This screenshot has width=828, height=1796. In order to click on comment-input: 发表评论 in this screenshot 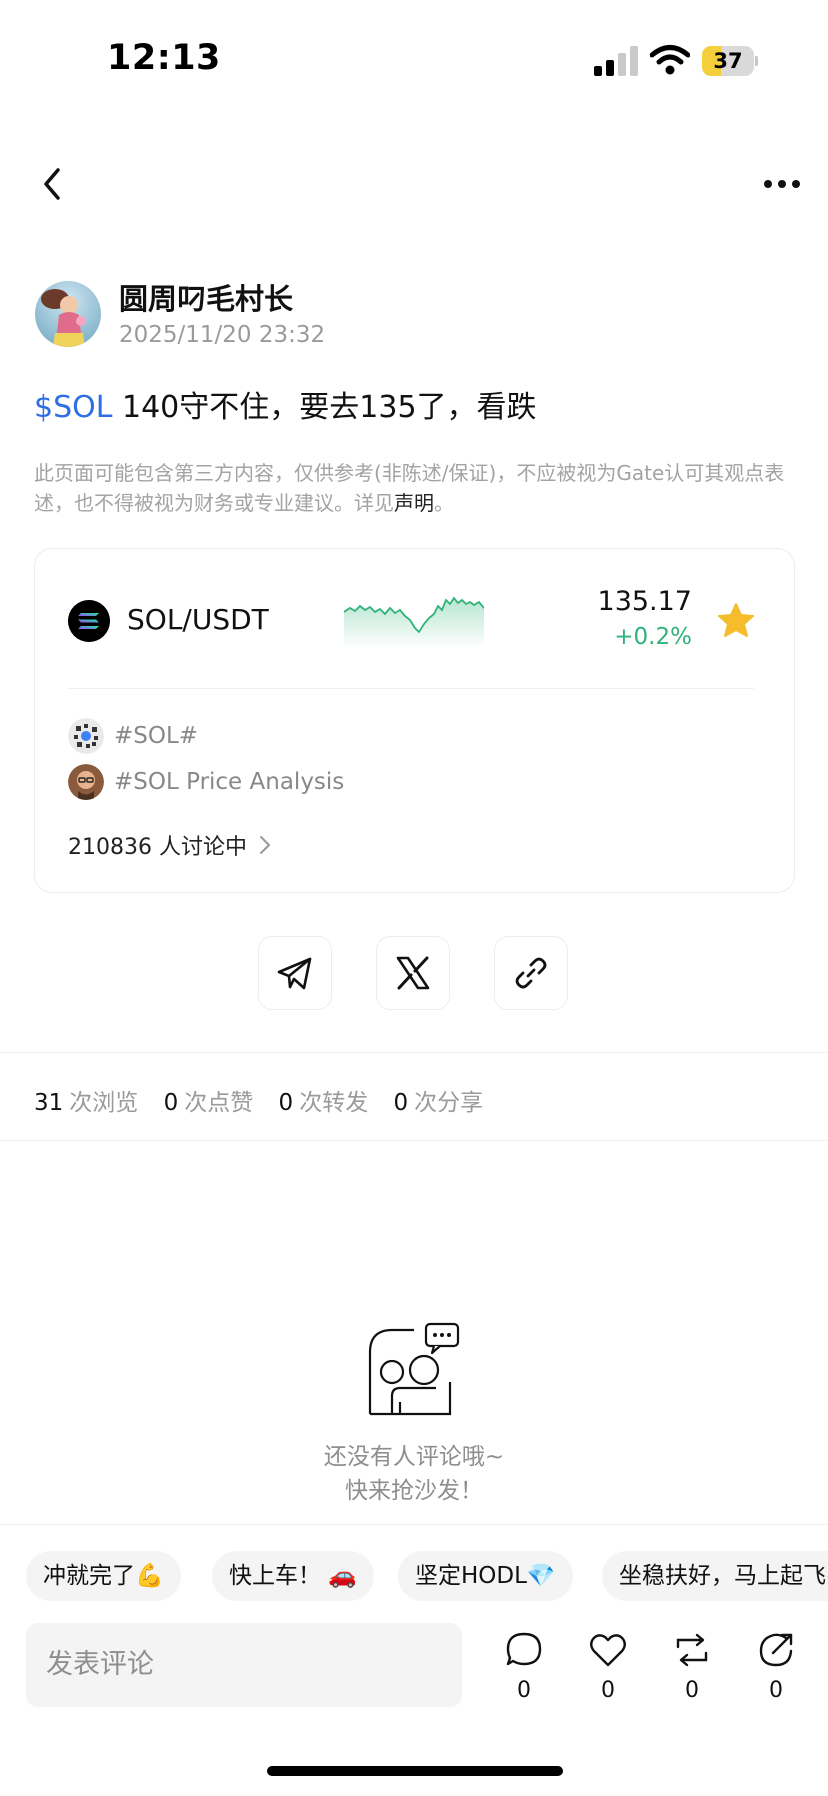, I will do `click(244, 1665)`.